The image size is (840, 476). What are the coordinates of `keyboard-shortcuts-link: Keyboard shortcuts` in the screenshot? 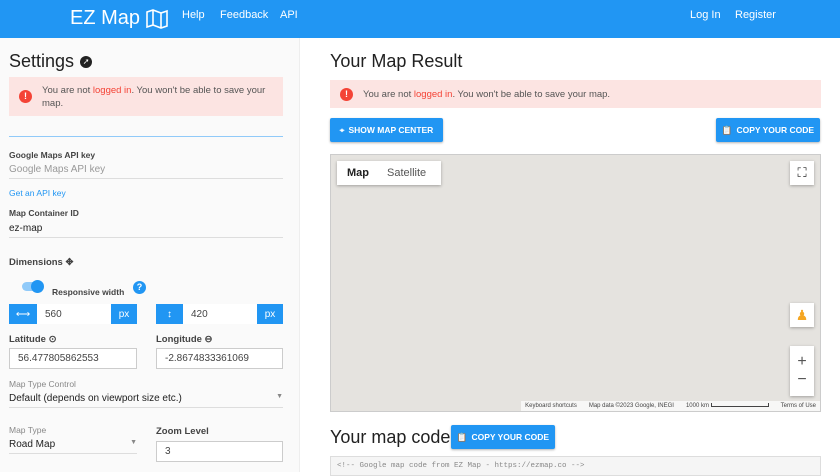 It's located at (551, 406).